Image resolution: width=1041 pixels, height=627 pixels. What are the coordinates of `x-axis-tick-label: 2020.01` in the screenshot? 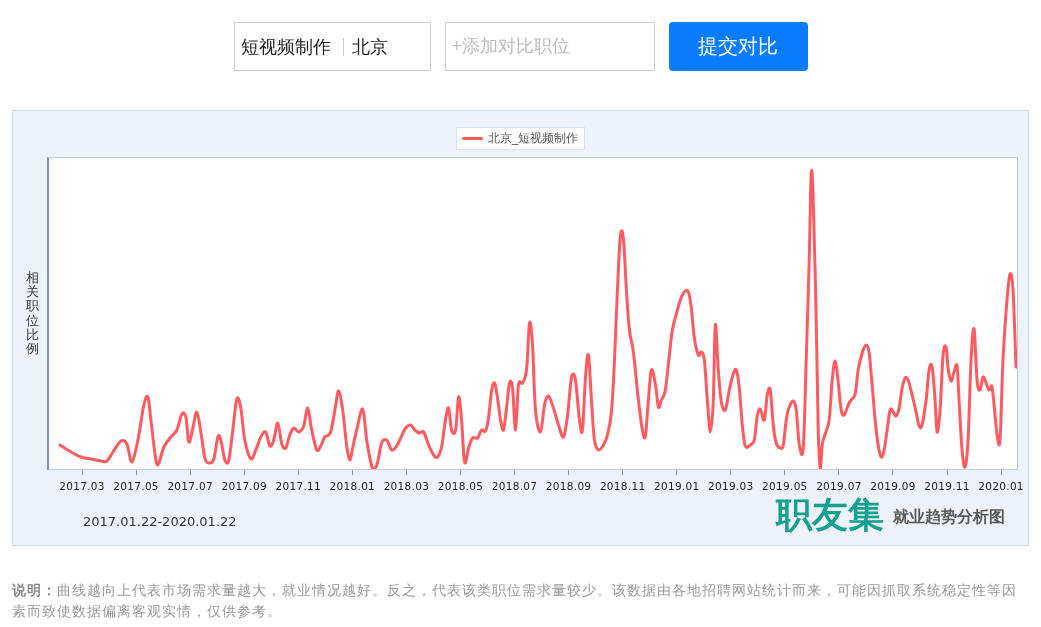 It's located at (1001, 486).